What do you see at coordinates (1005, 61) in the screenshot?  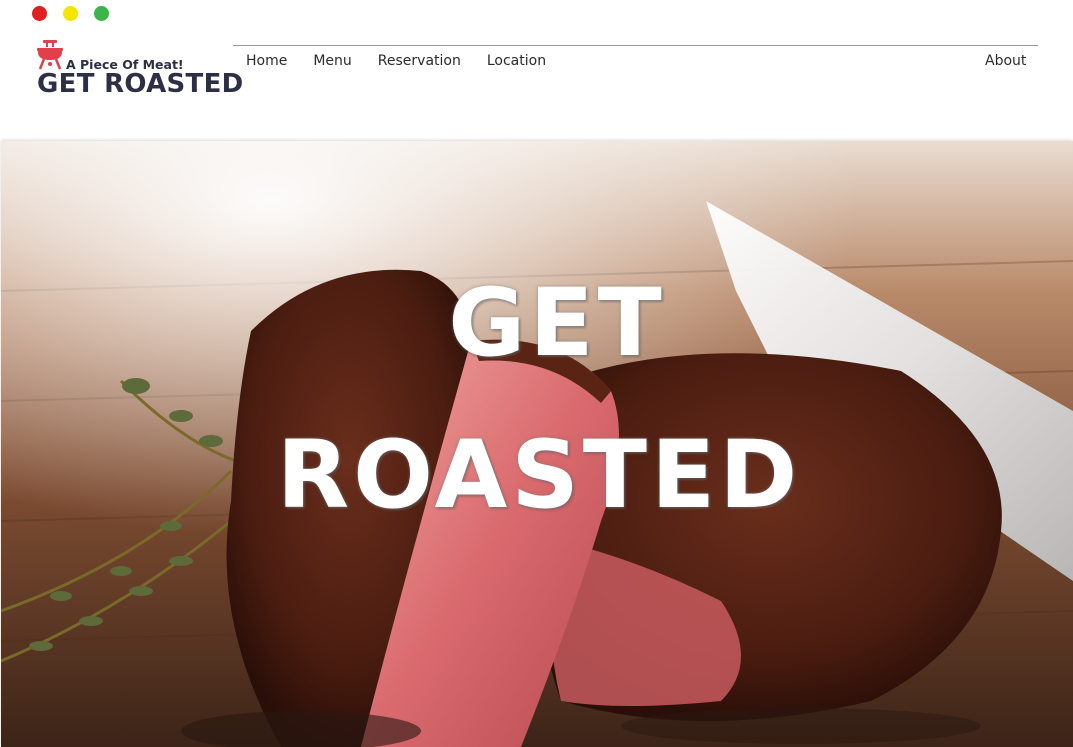 I see `nav-about-link: About` at bounding box center [1005, 61].